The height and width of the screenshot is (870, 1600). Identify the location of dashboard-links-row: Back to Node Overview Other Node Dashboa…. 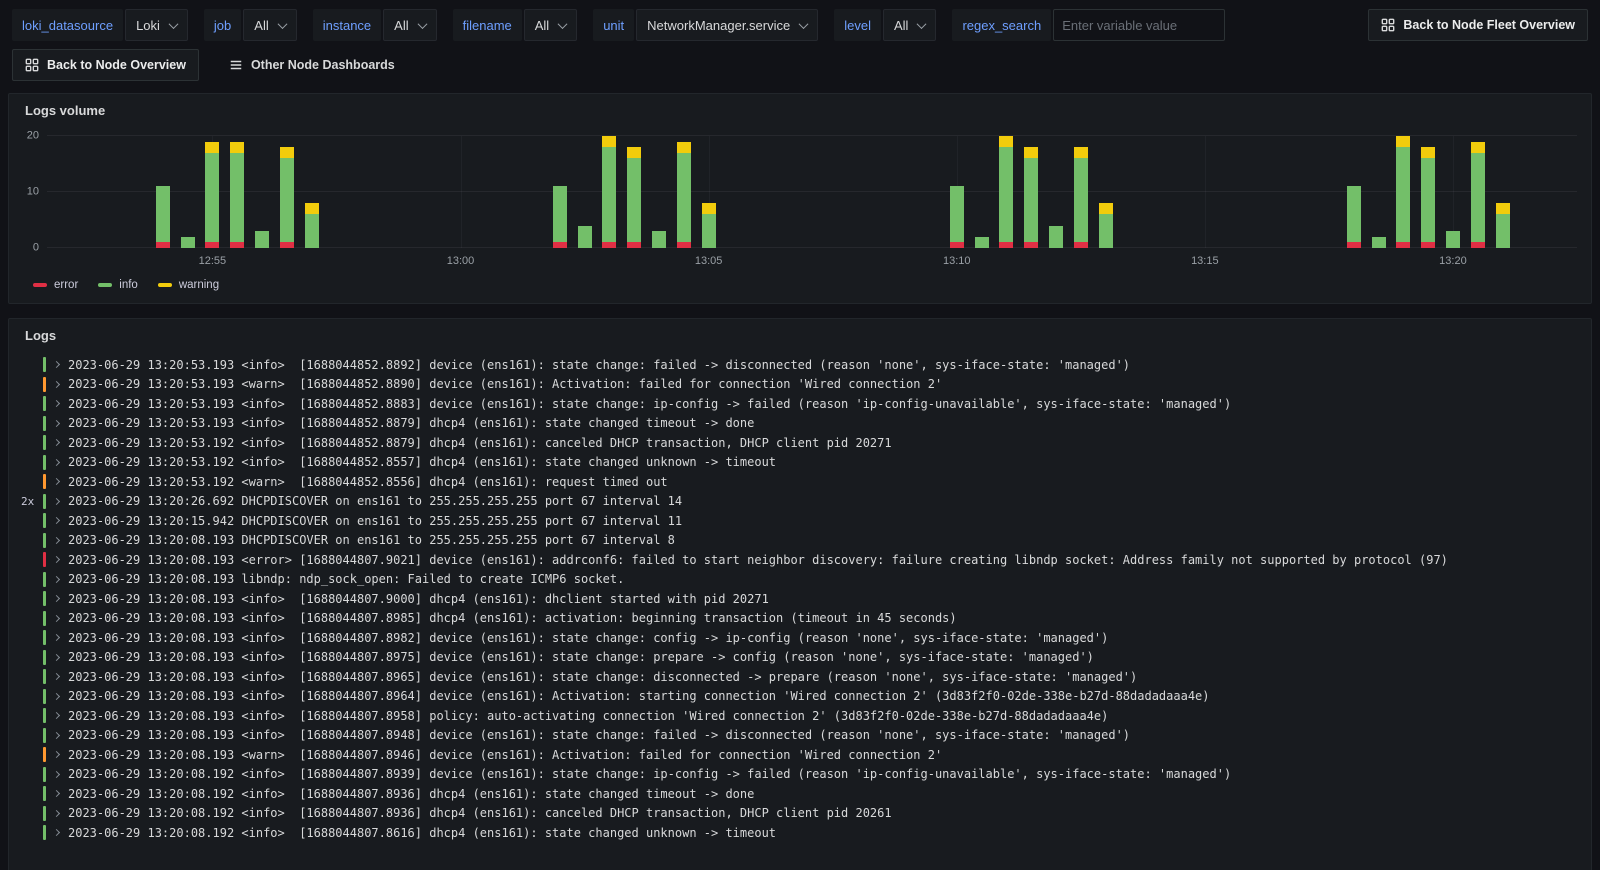
(800, 69).